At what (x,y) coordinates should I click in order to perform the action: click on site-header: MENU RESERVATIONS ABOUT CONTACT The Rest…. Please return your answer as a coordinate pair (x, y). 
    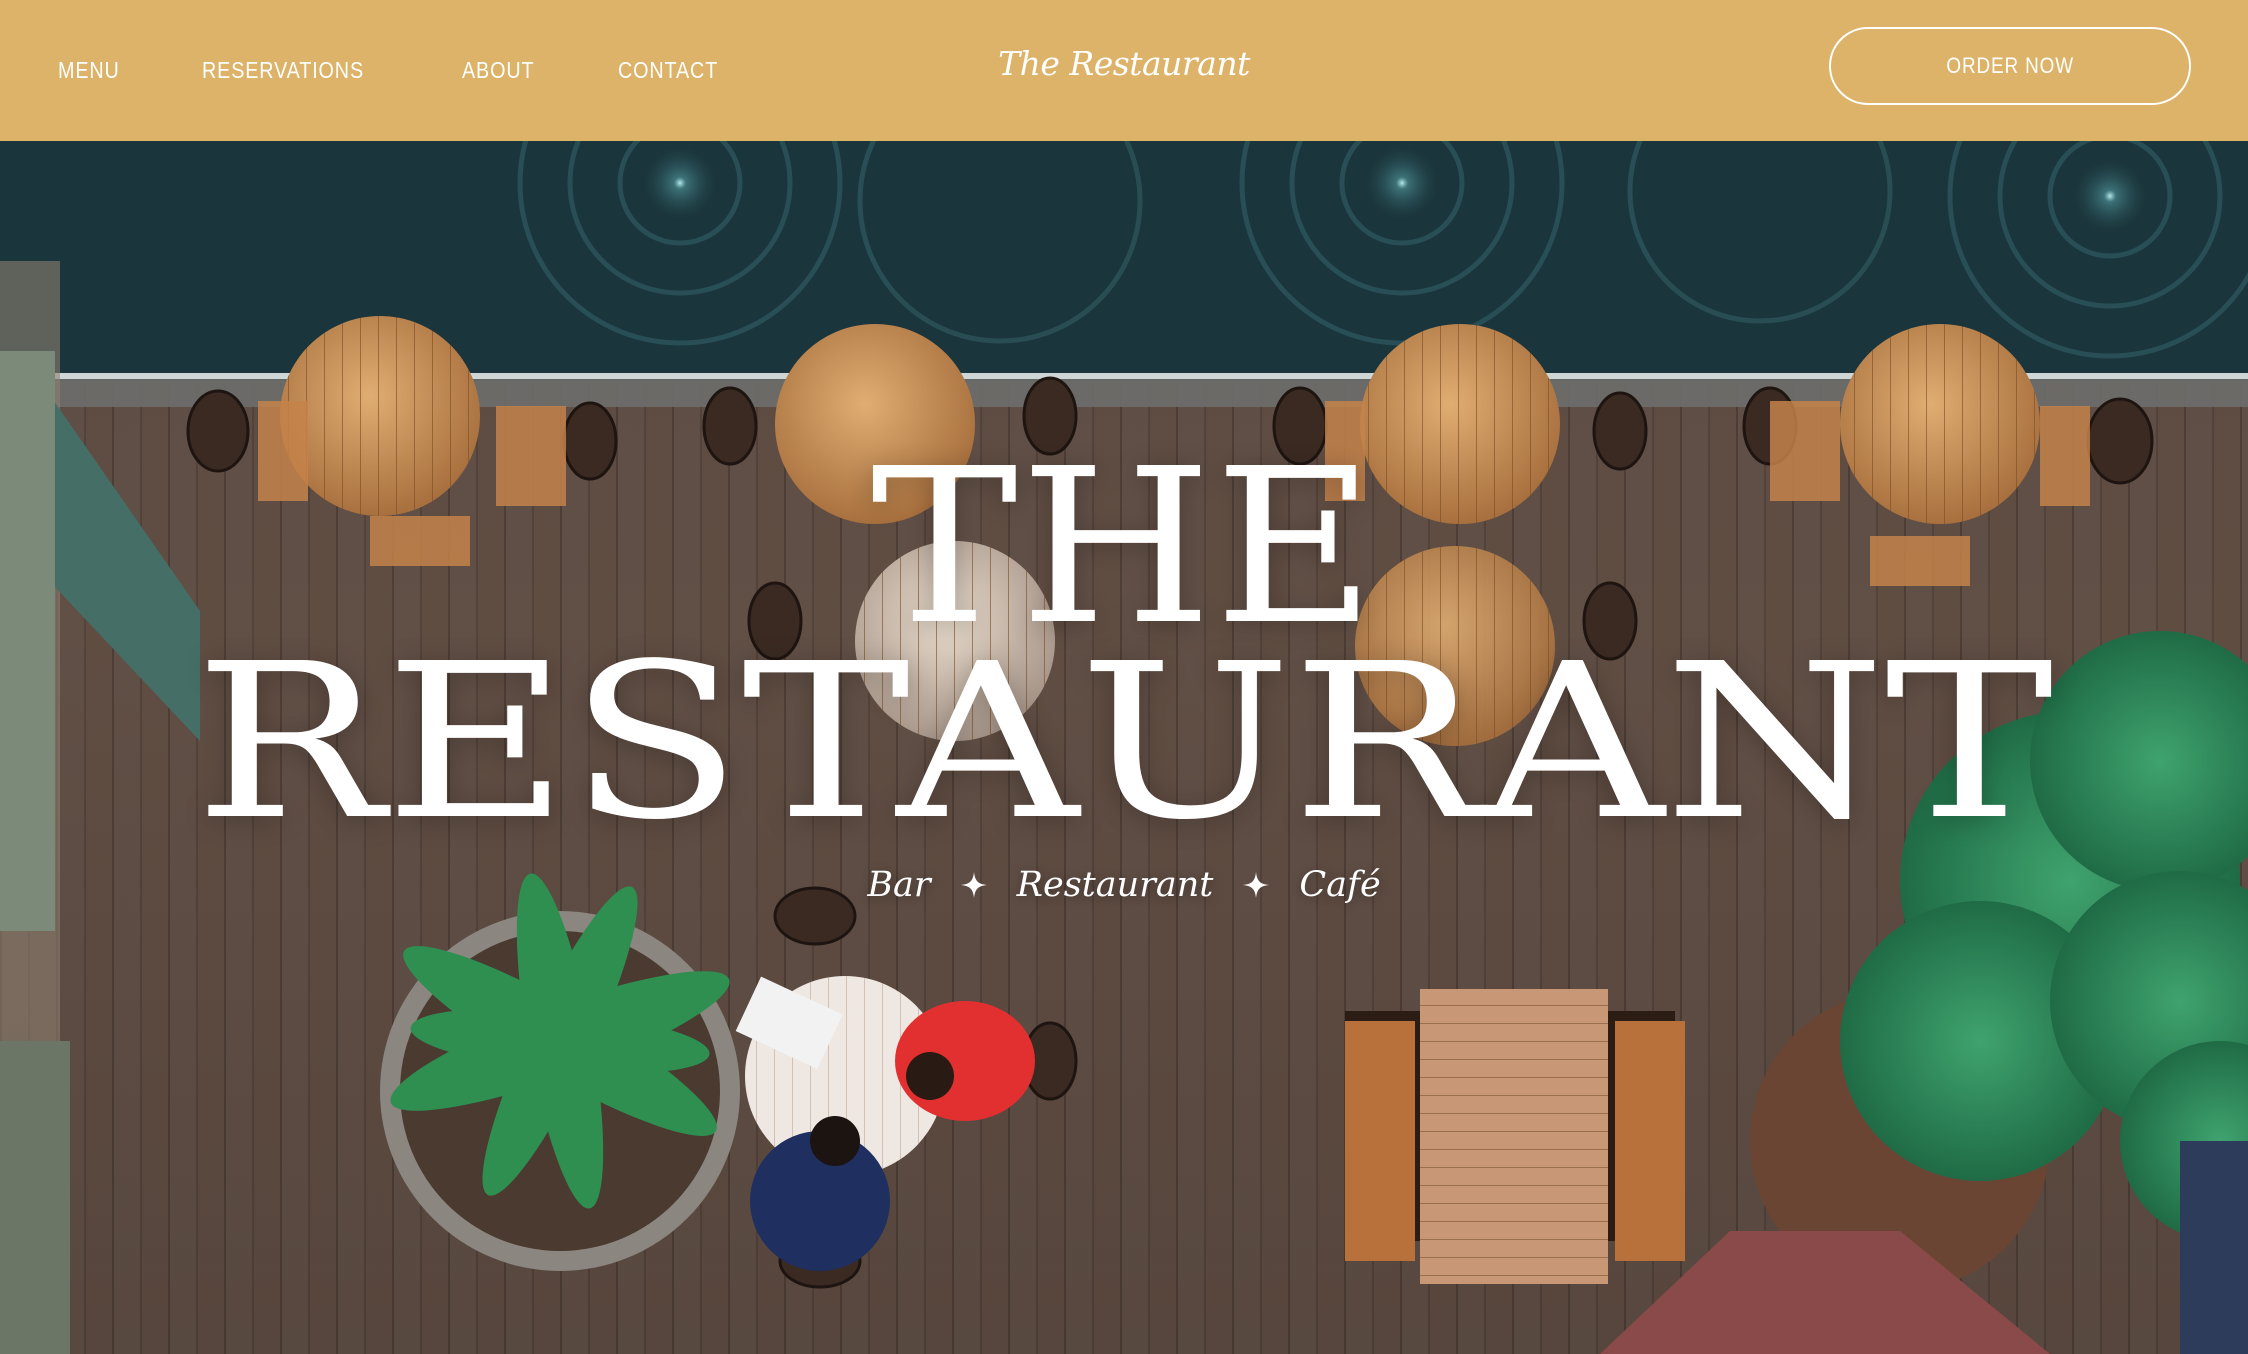
    Looking at the image, I should click on (1124, 70).